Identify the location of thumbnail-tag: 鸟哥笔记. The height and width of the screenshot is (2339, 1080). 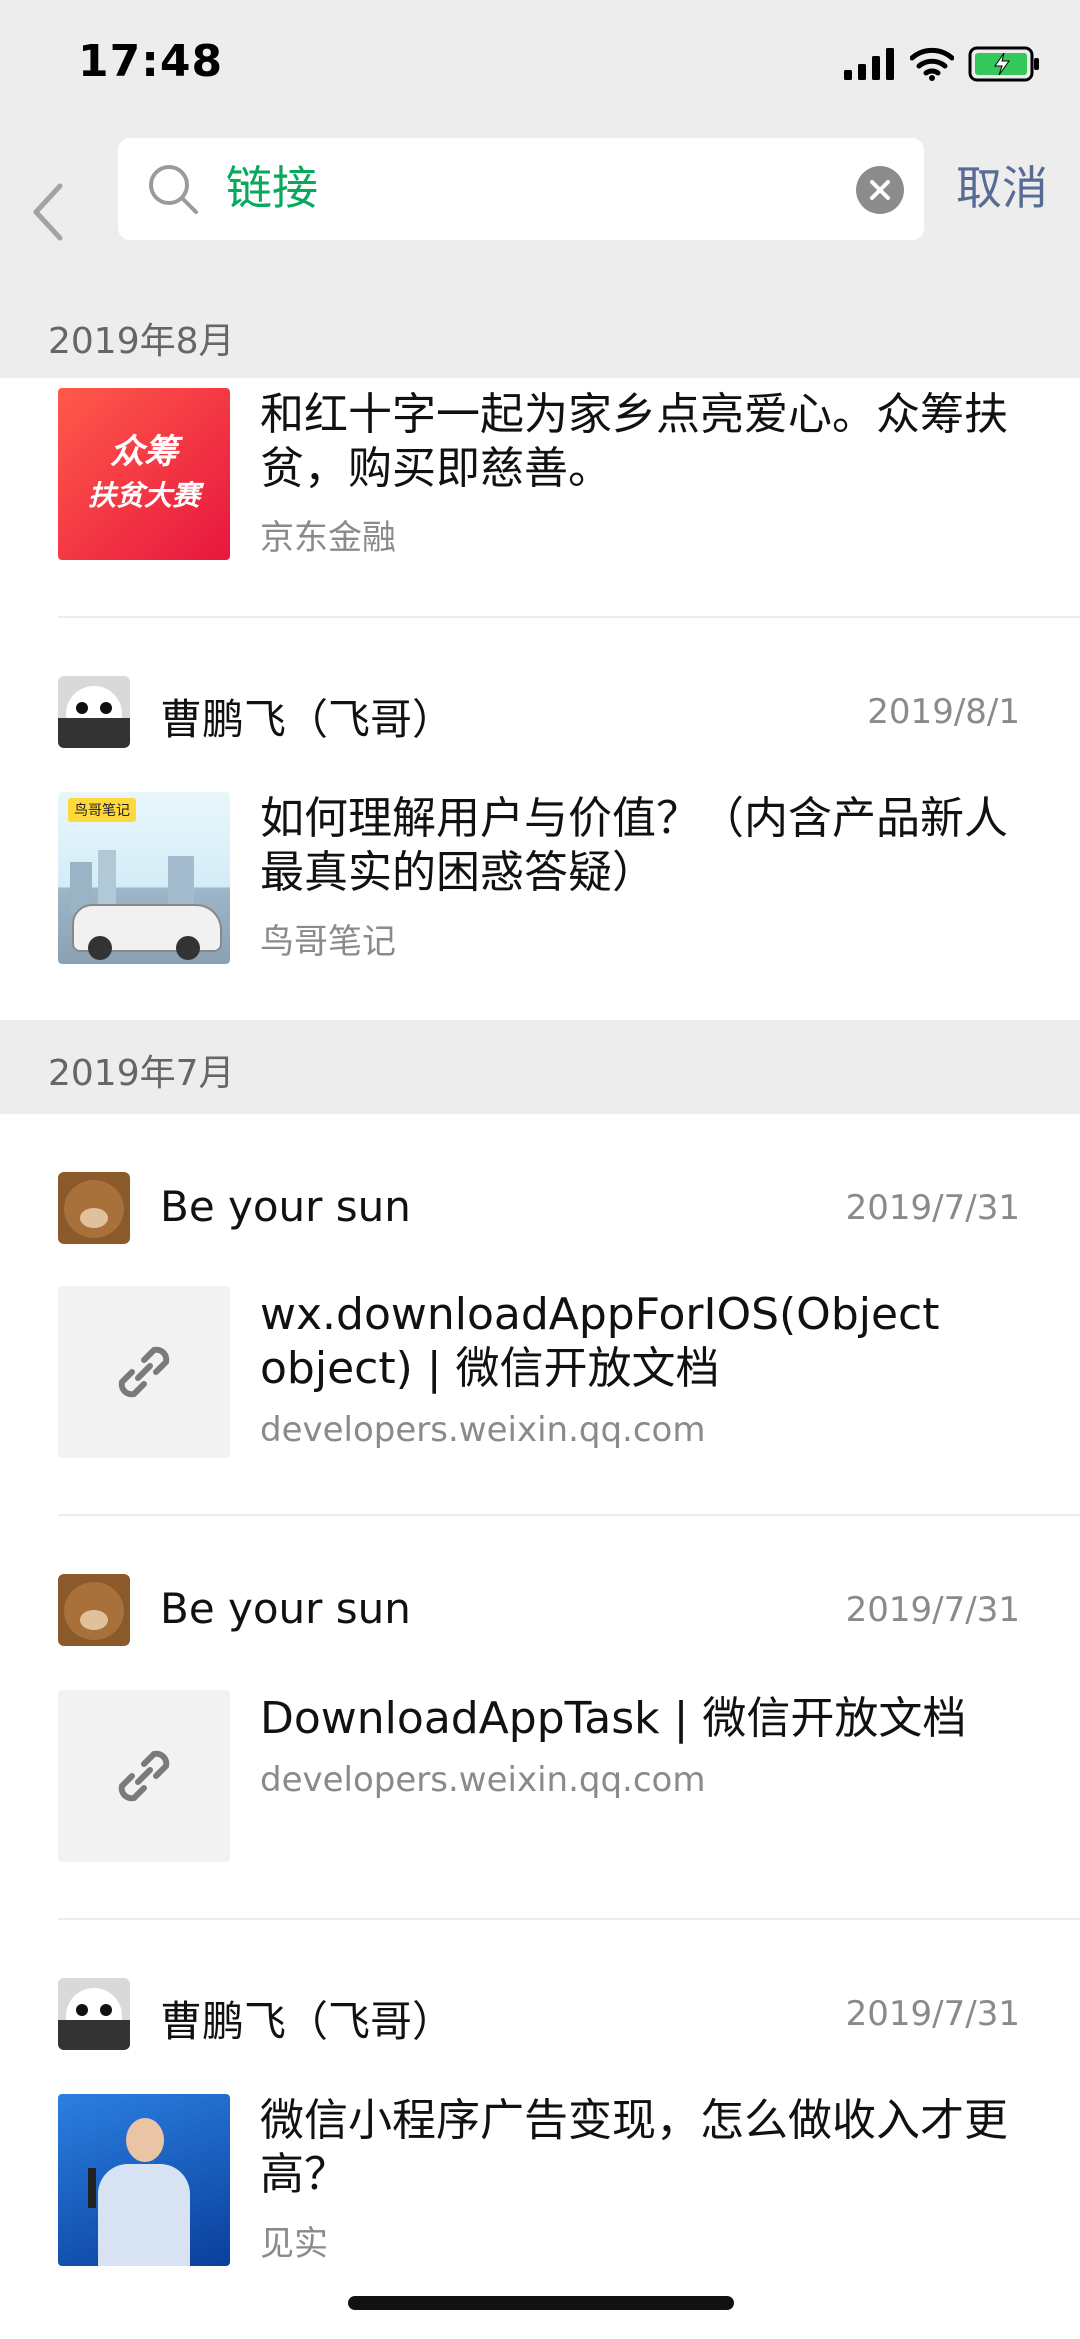
(102, 810).